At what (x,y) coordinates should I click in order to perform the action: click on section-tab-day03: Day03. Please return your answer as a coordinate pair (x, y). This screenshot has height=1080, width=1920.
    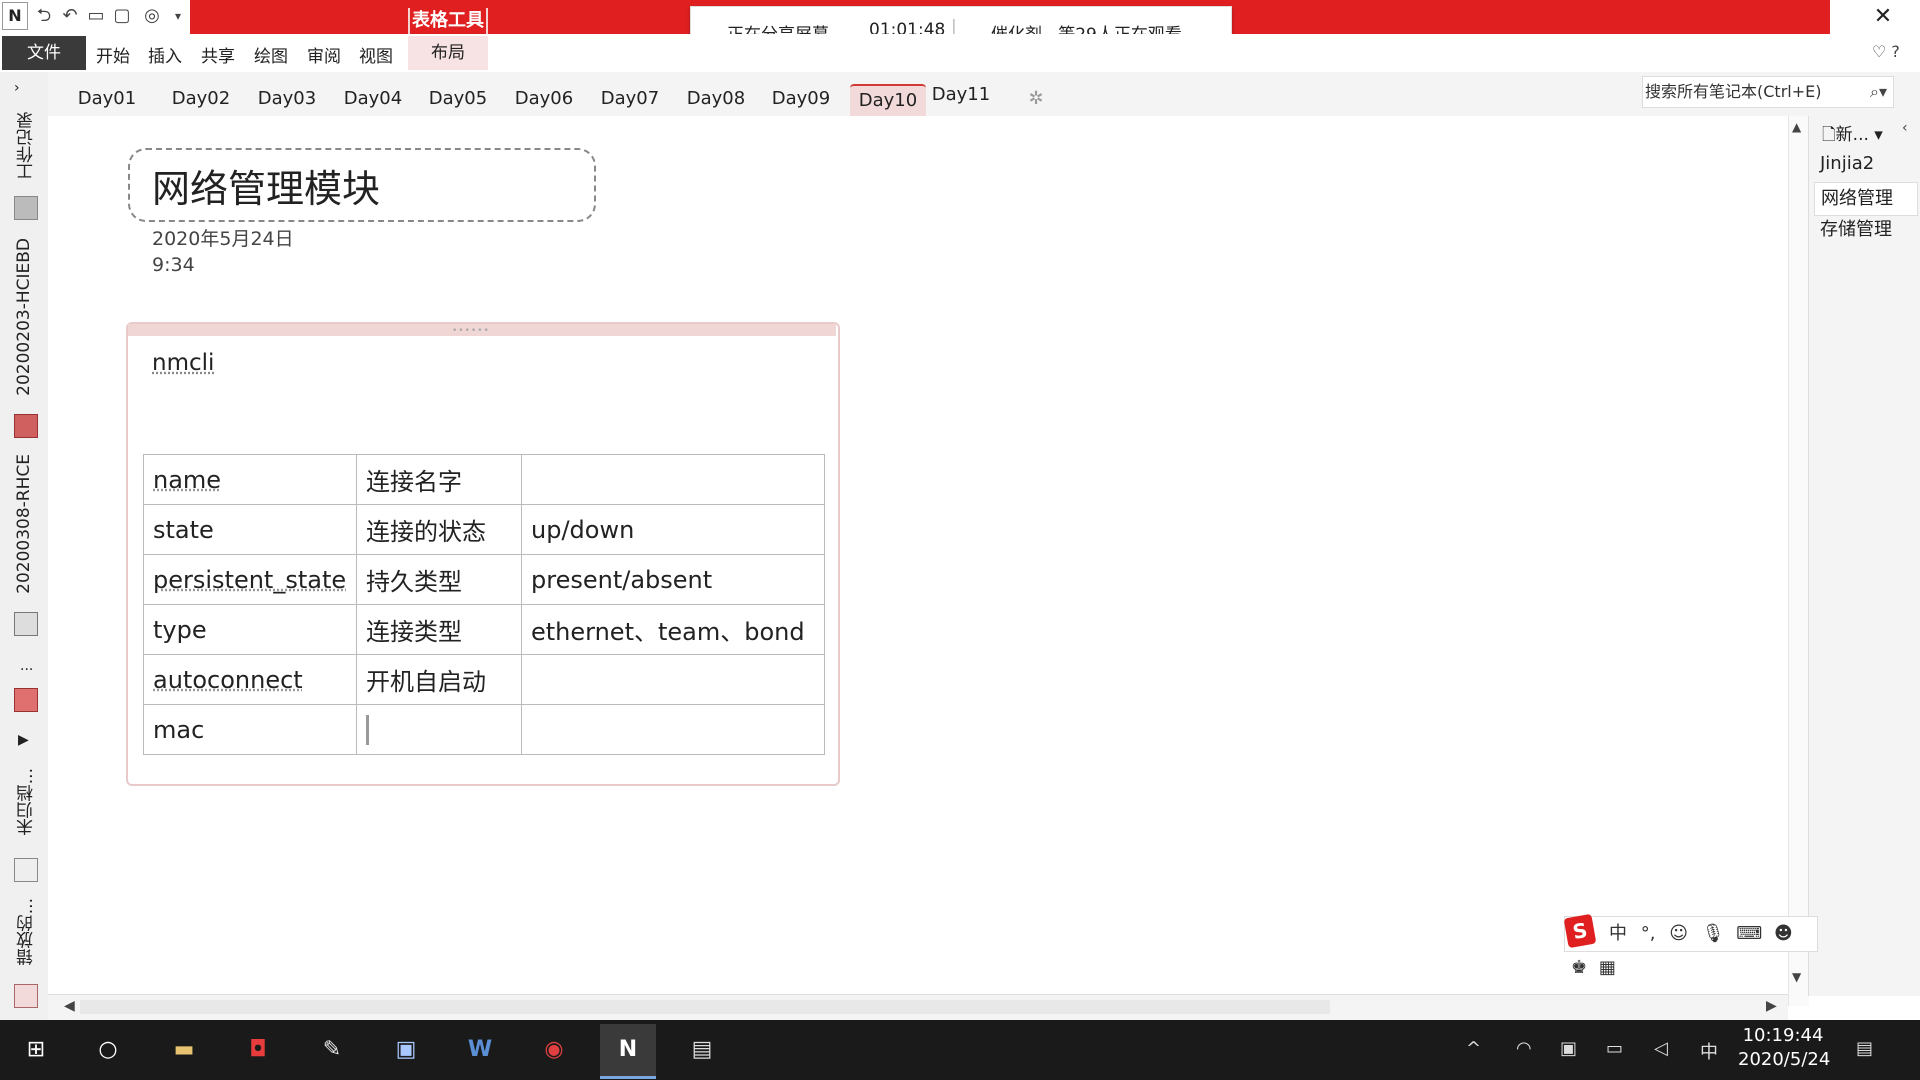
    Looking at the image, I should click on (287, 99).